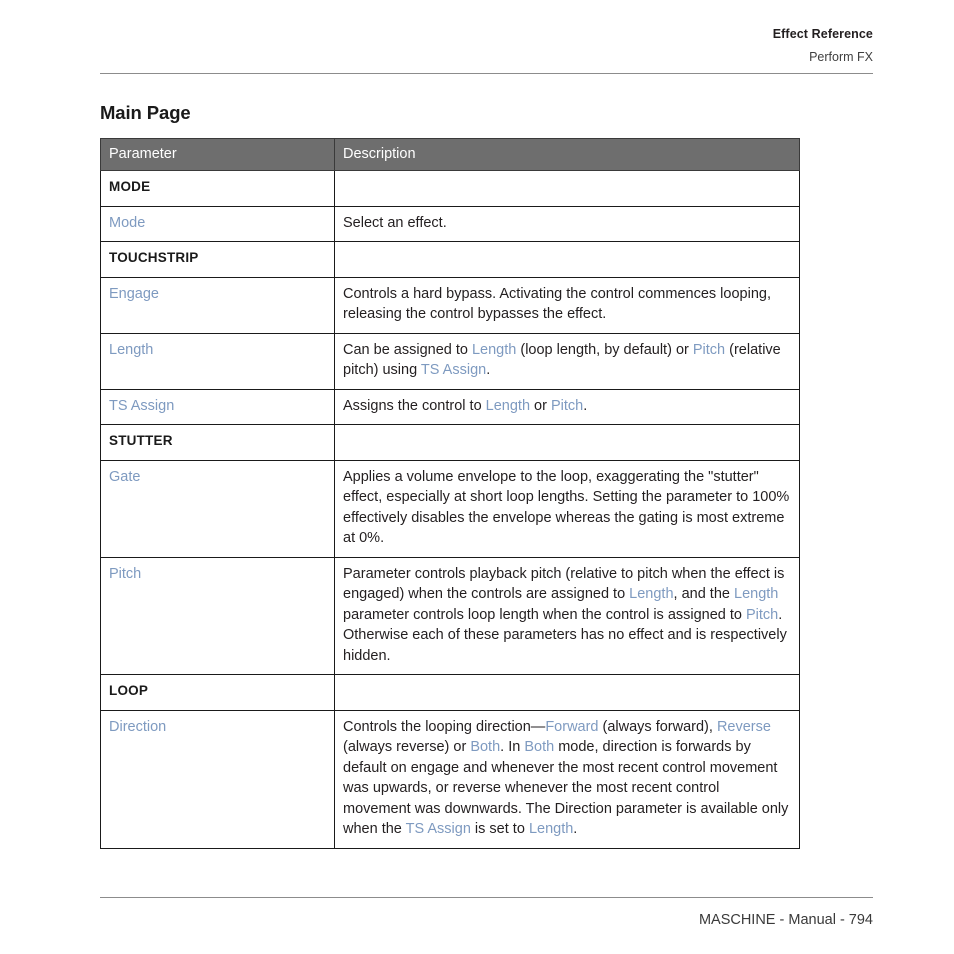 This screenshot has height=954, width=954. Describe the element at coordinates (486, 73) in the screenshot. I see `header-divider` at that location.